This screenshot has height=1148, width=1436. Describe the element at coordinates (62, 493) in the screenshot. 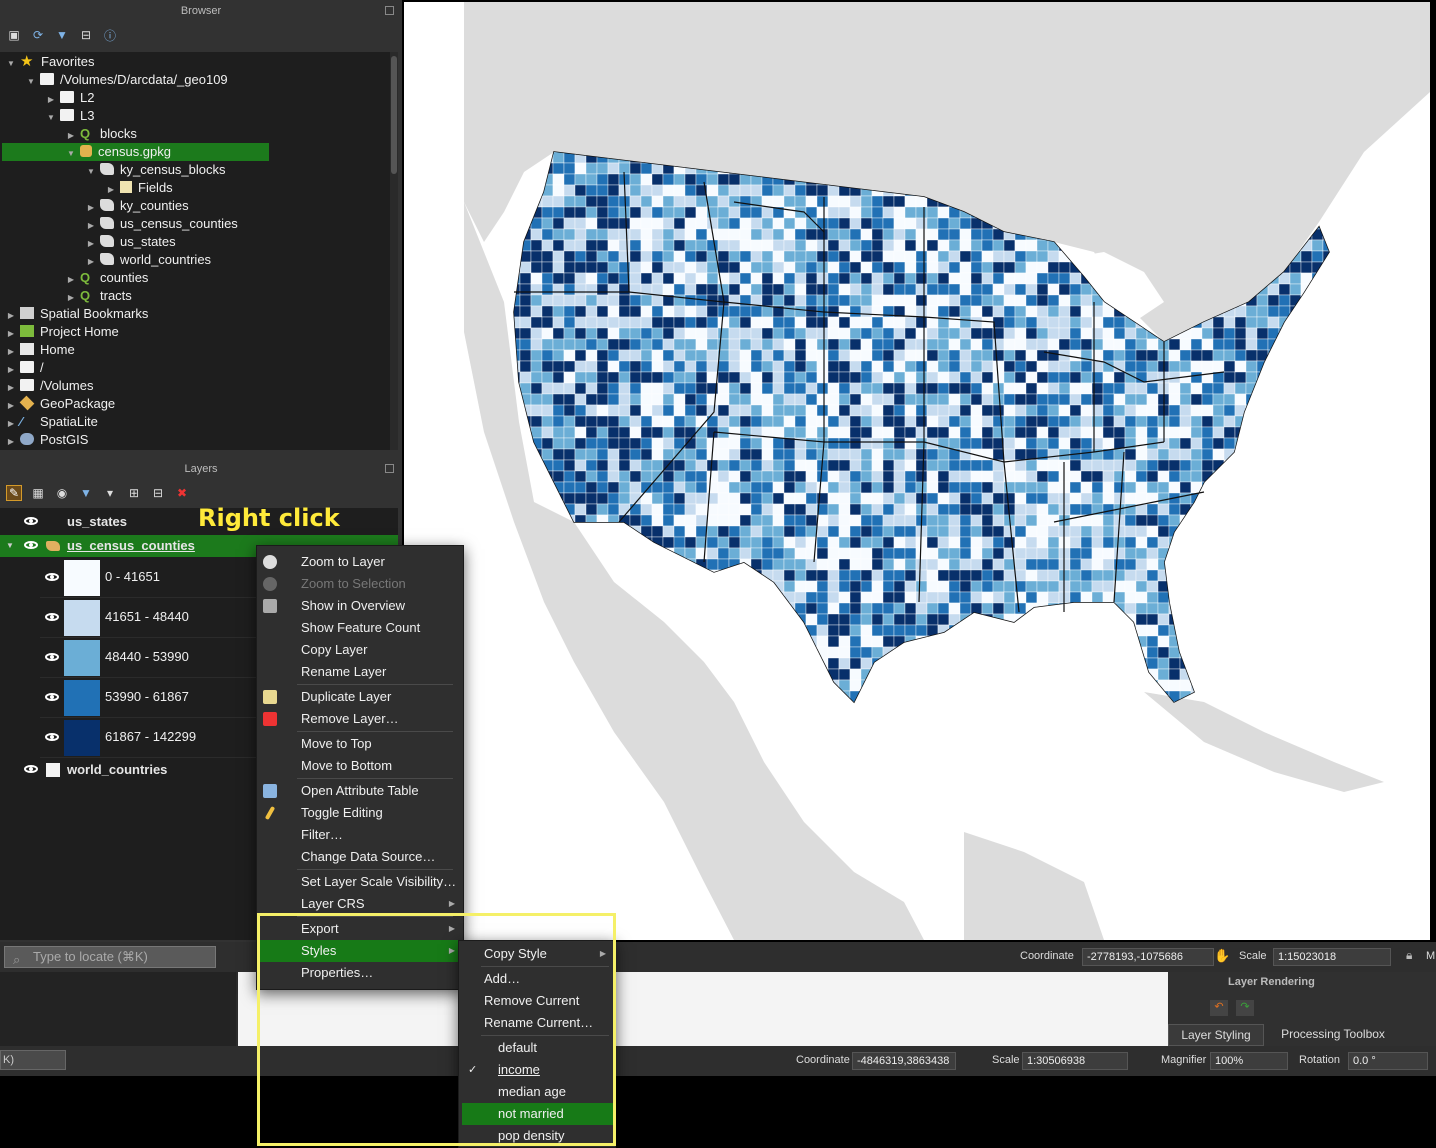

I see `visibility-icon: ◉` at that location.